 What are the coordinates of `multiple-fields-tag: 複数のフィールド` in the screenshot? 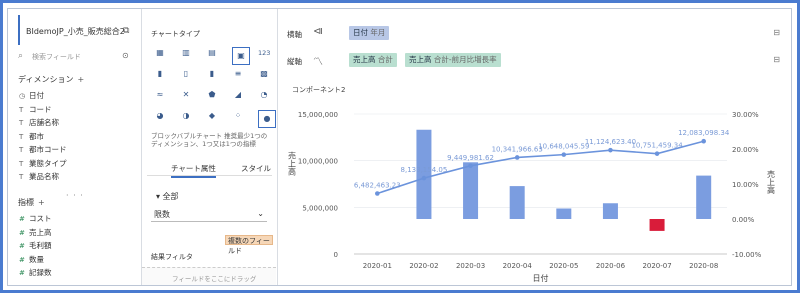 It's located at (249, 245).